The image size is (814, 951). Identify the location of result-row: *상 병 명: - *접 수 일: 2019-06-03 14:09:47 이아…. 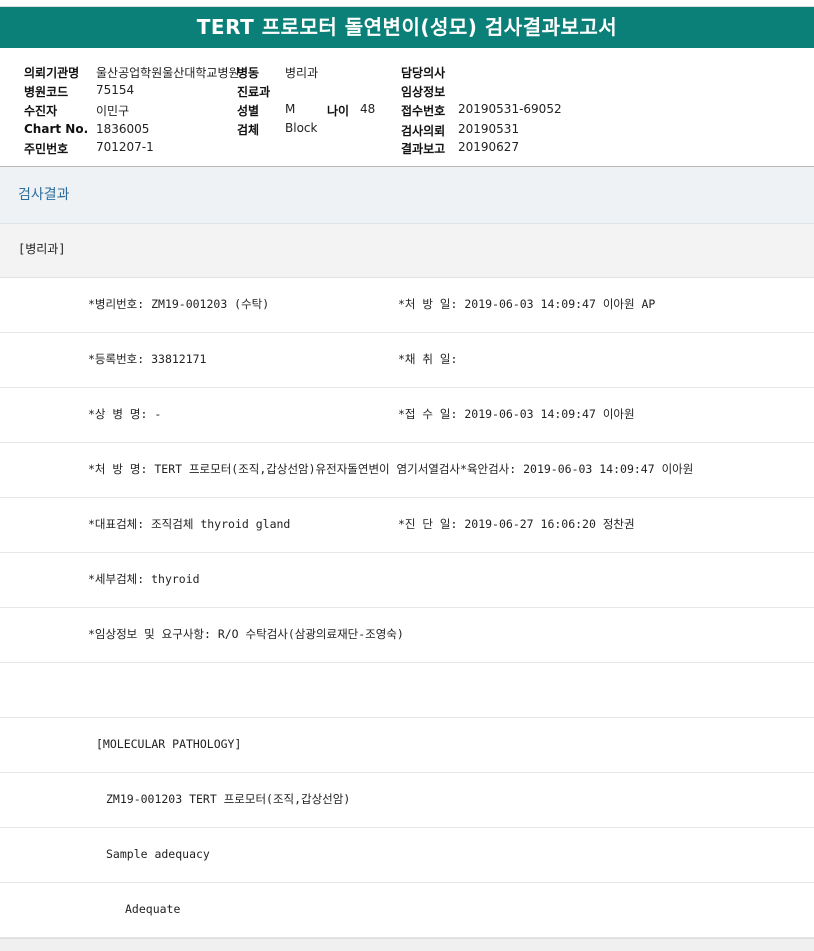
(407, 415).